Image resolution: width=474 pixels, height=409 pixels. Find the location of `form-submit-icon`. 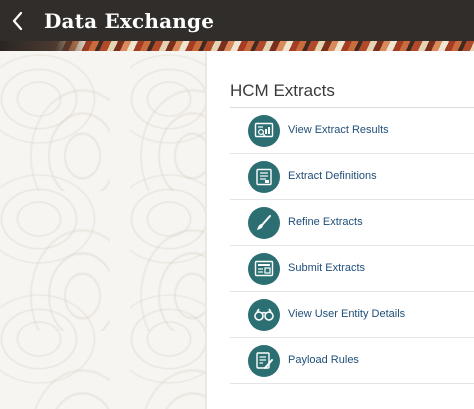

form-submit-icon is located at coordinates (264, 269).